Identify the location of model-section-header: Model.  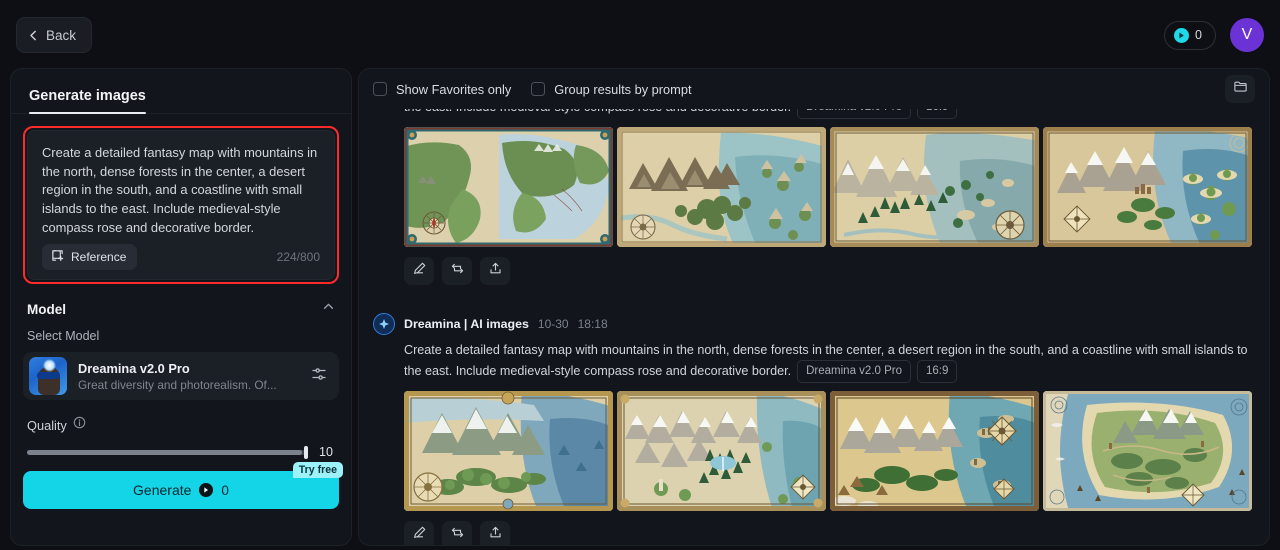
(181, 301).